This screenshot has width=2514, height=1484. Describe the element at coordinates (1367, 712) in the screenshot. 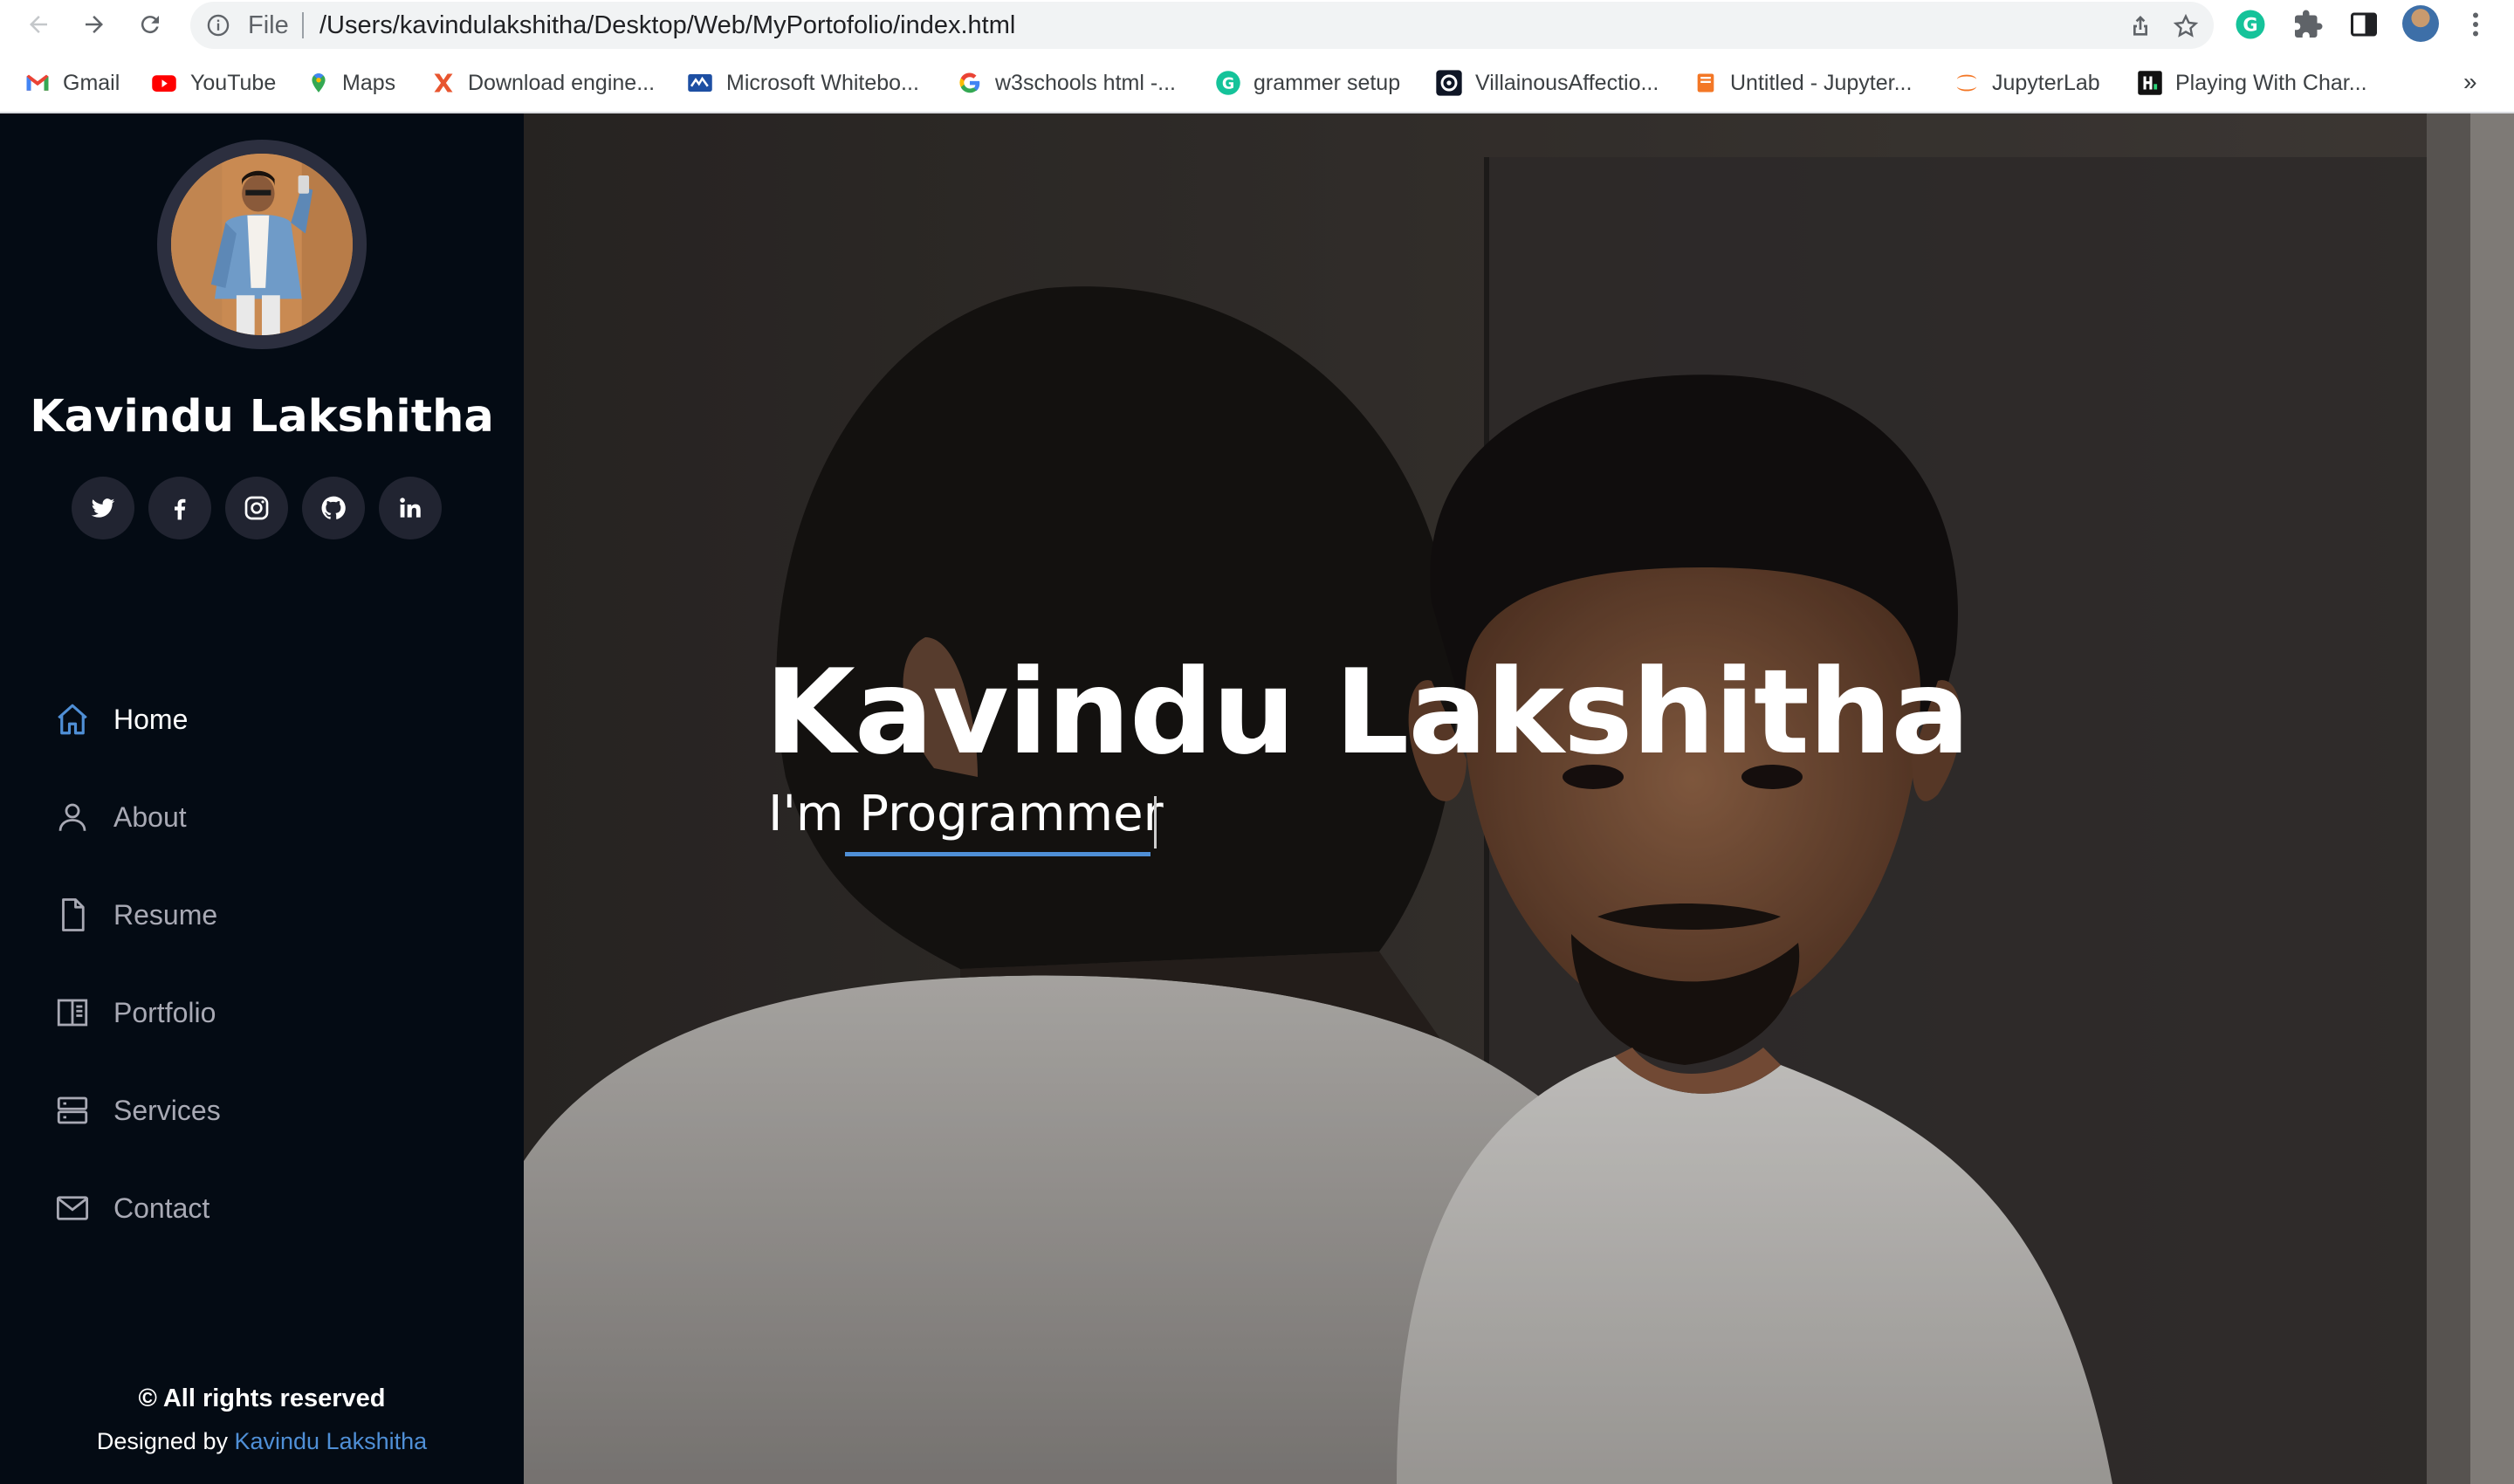

I see `hero-title: Kavindu Lakshitha` at that location.